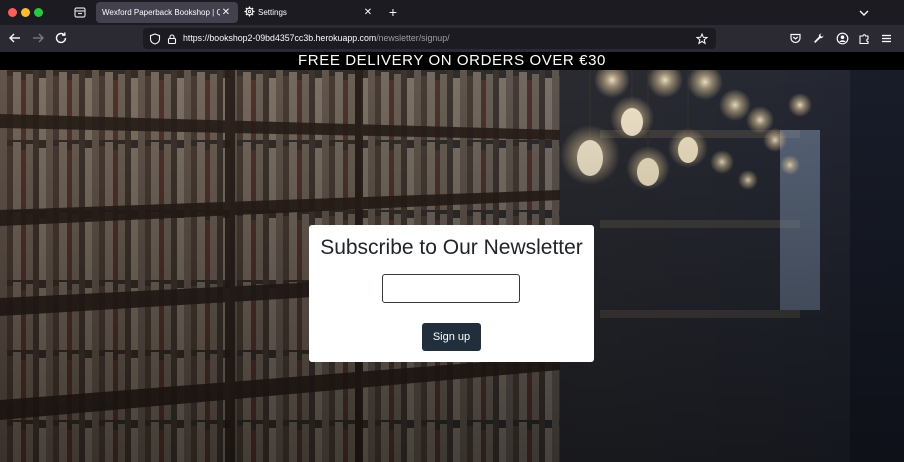 Image resolution: width=904 pixels, height=462 pixels. What do you see at coordinates (451, 247) in the screenshot?
I see `newsletter-title: Subscribe to Our Newsletter` at bounding box center [451, 247].